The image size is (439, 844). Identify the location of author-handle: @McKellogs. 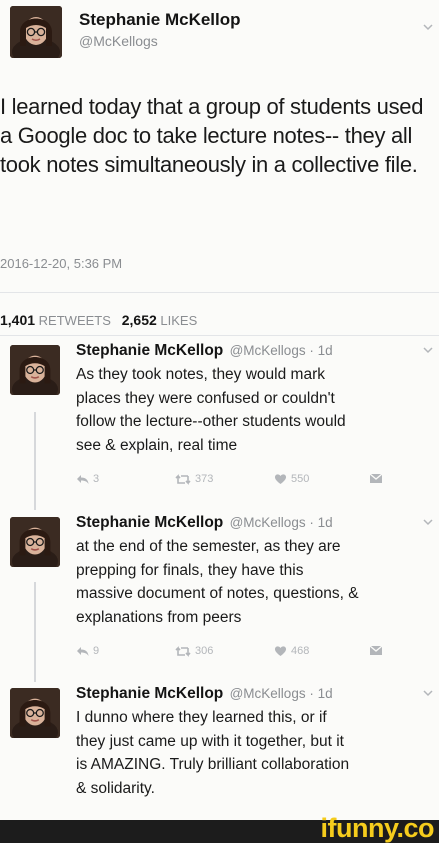
(118, 41).